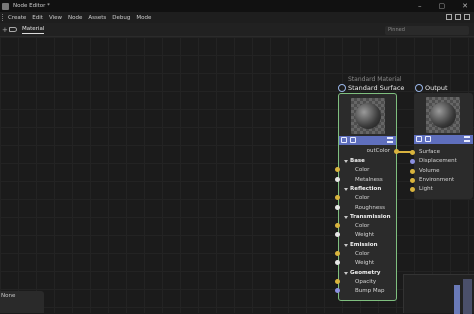  What do you see at coordinates (426, 189) in the screenshot?
I see `input-label: Light` at bounding box center [426, 189].